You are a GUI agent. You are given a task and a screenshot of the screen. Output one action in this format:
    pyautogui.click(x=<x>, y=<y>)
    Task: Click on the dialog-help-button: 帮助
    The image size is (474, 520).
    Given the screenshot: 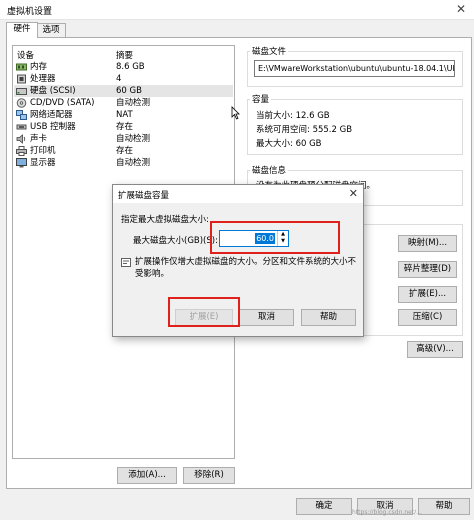 What is the action you would take?
    pyautogui.click(x=328, y=317)
    